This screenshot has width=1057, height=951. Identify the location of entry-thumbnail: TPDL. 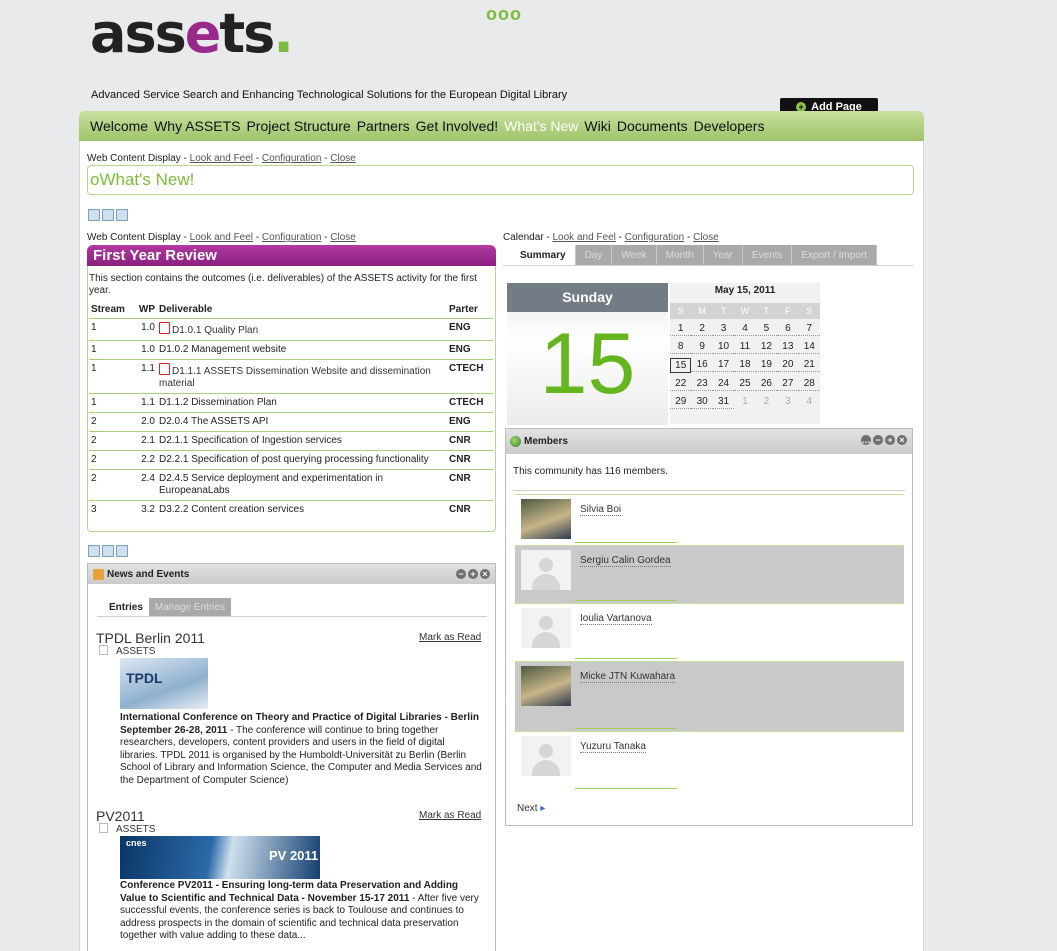
(164, 683).